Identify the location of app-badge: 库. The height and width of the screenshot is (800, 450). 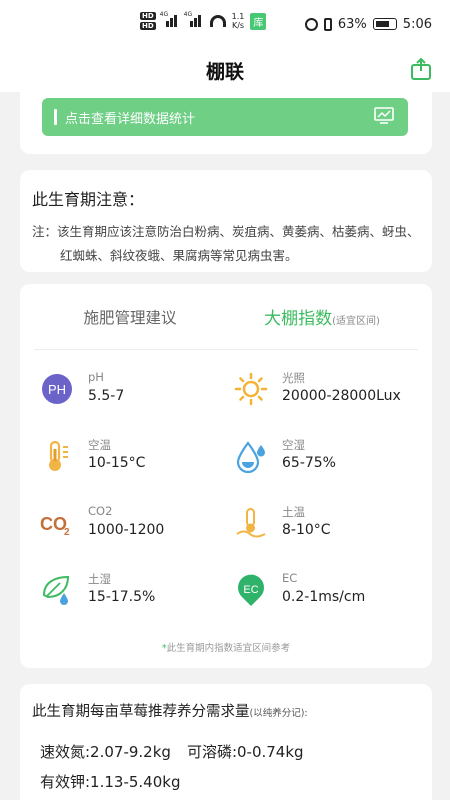
(258, 21).